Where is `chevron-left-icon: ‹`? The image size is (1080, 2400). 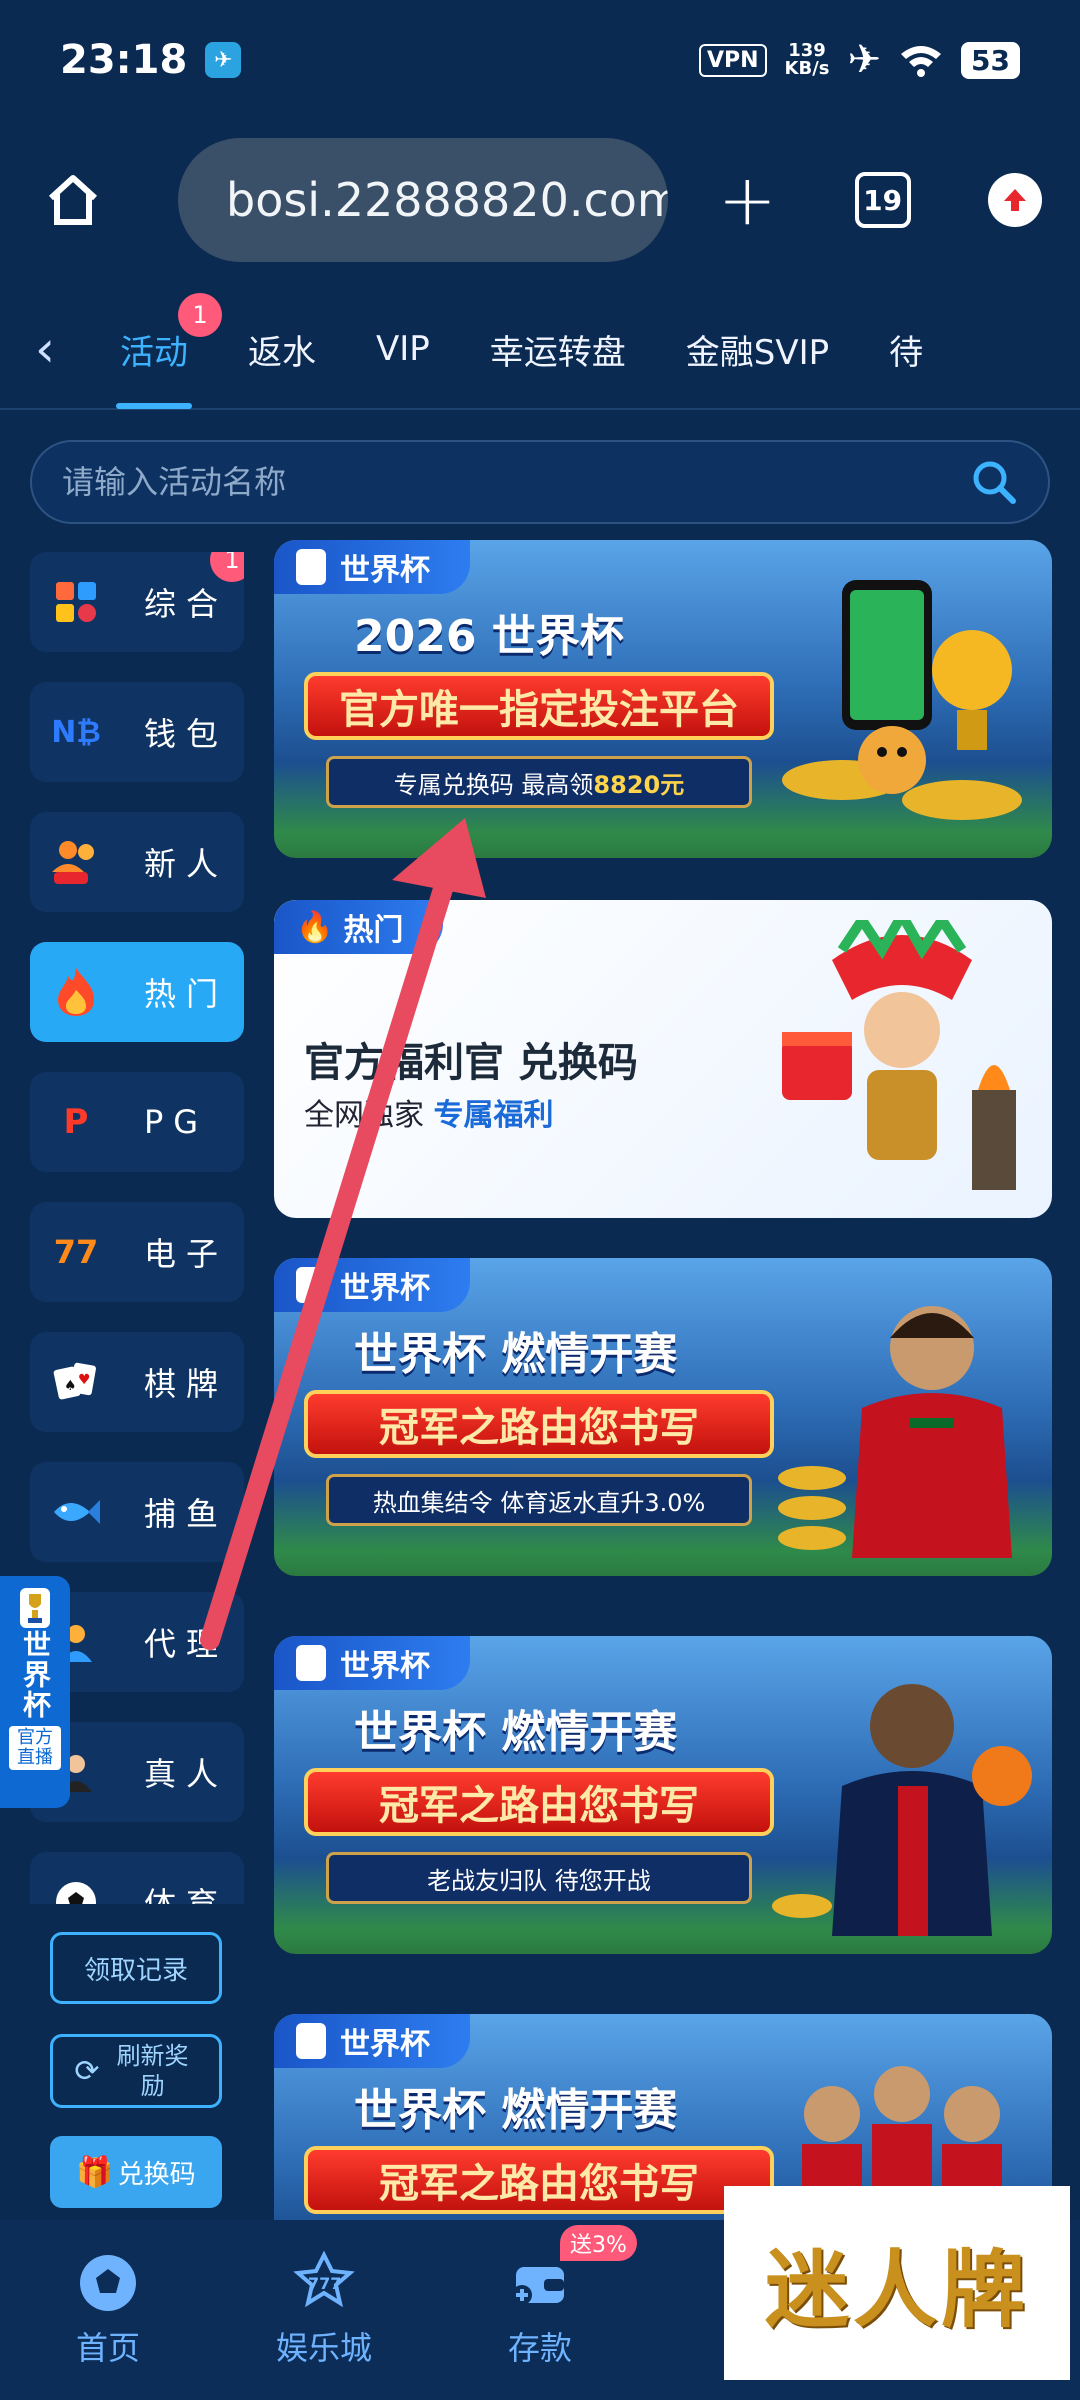 chevron-left-icon: ‹ is located at coordinates (45, 349).